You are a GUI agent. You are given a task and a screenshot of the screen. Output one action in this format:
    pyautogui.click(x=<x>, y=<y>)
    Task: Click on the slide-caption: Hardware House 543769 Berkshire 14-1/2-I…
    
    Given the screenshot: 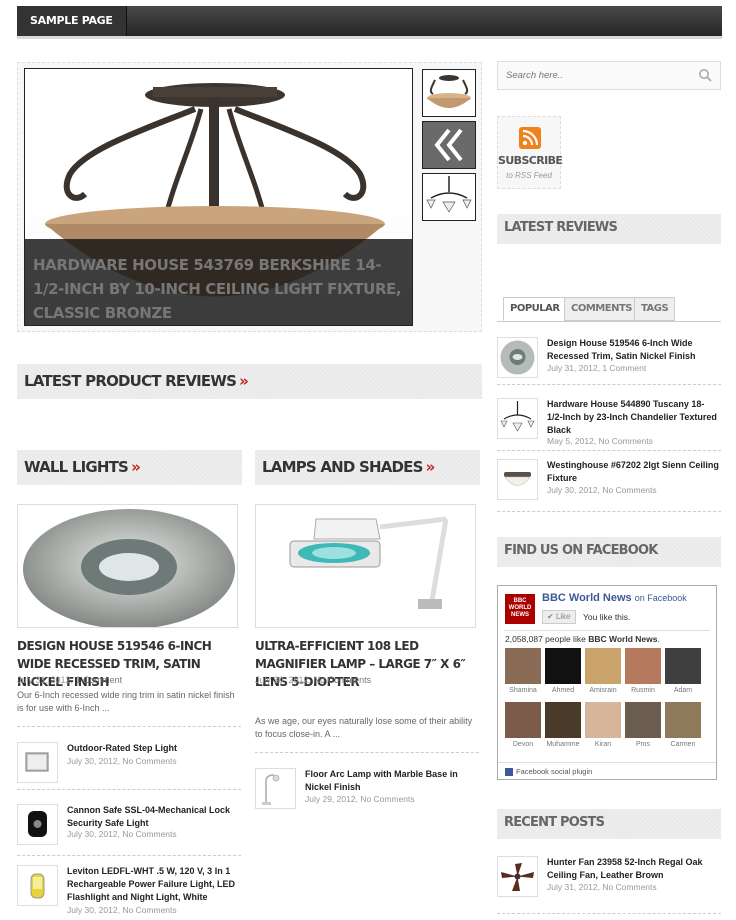 What is the action you would take?
    pyautogui.click(x=218, y=282)
    